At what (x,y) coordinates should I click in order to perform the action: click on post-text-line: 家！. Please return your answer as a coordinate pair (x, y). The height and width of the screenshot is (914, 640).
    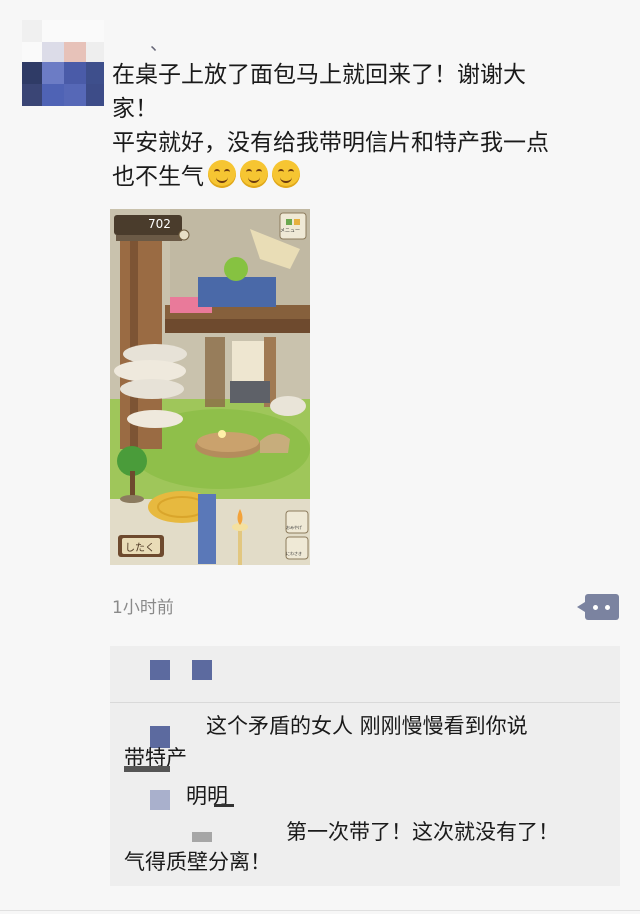
    Looking at the image, I should click on (135, 109).